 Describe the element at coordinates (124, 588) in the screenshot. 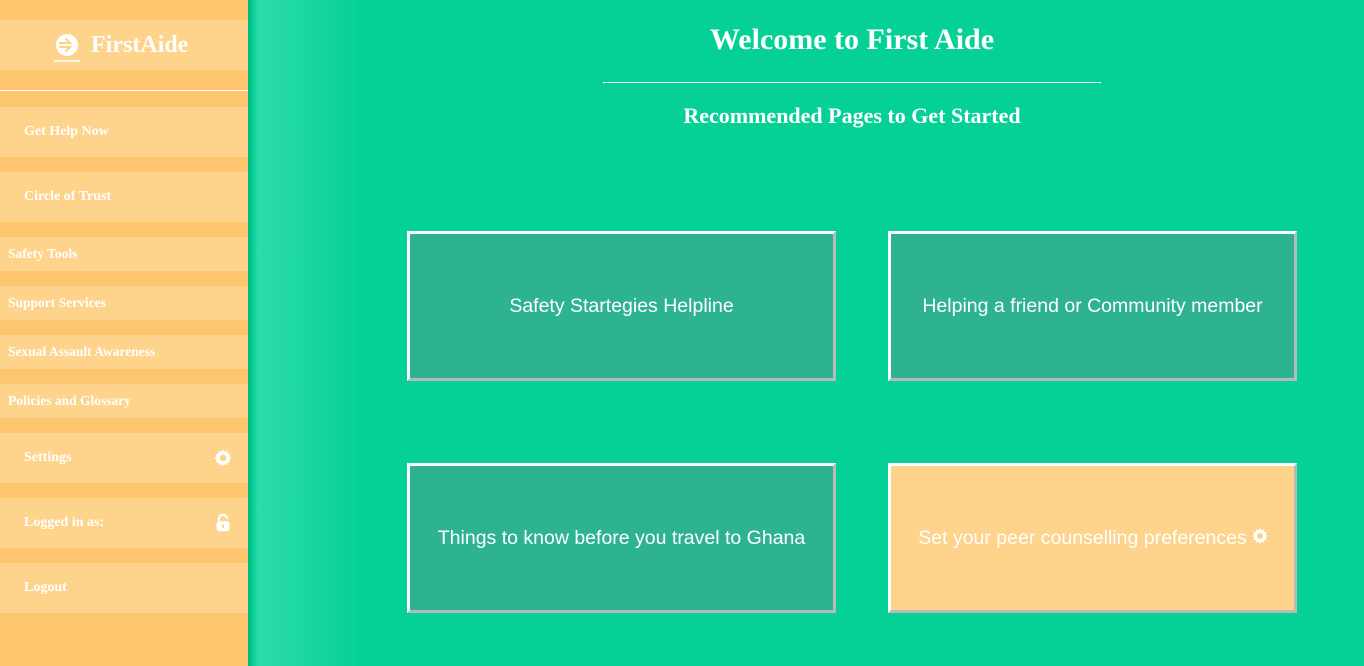

I see `sidebar-item-logout: Logout` at that location.